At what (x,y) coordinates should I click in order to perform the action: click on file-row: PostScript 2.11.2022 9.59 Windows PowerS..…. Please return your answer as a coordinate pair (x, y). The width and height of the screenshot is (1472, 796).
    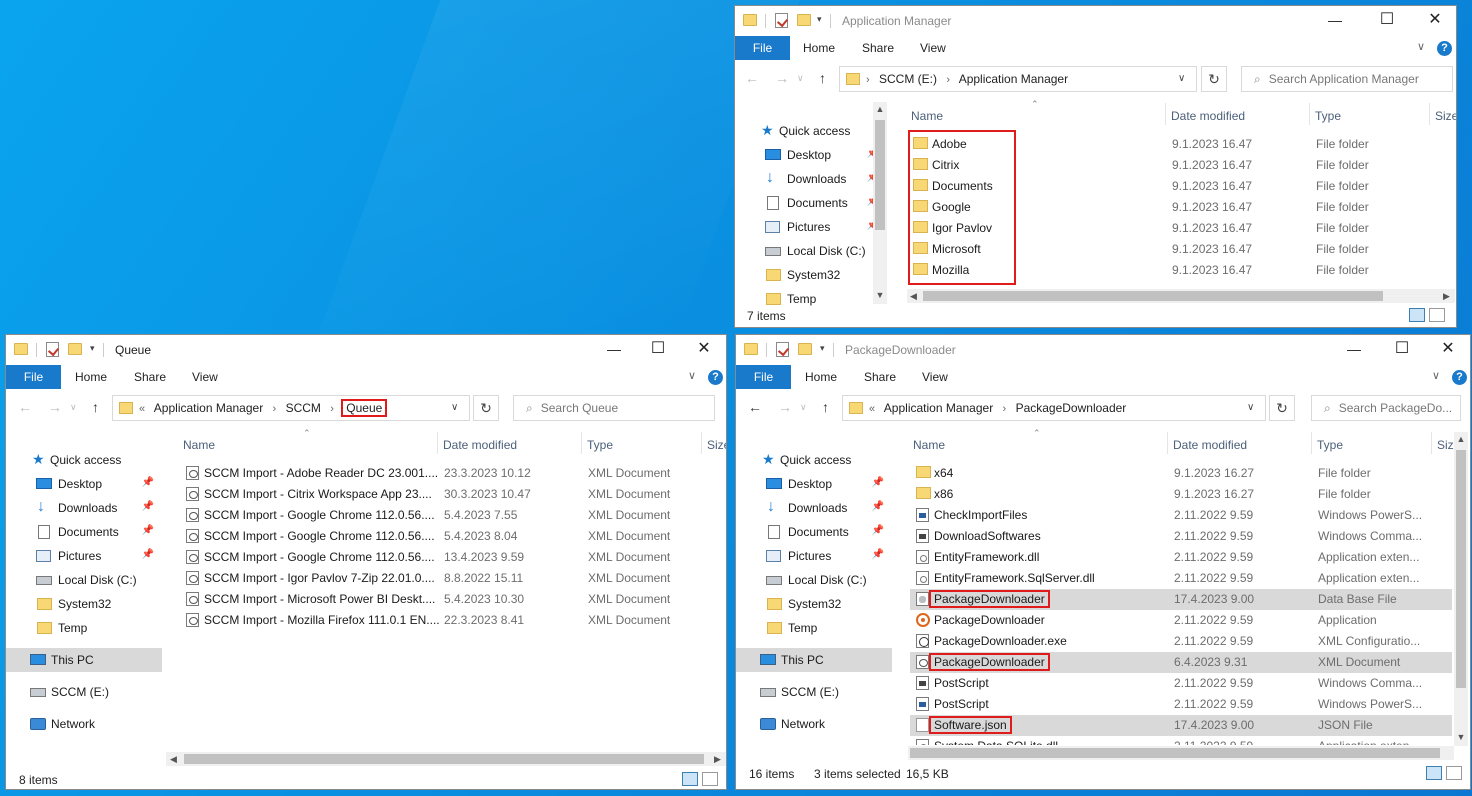
    Looking at the image, I should click on (1181, 704).